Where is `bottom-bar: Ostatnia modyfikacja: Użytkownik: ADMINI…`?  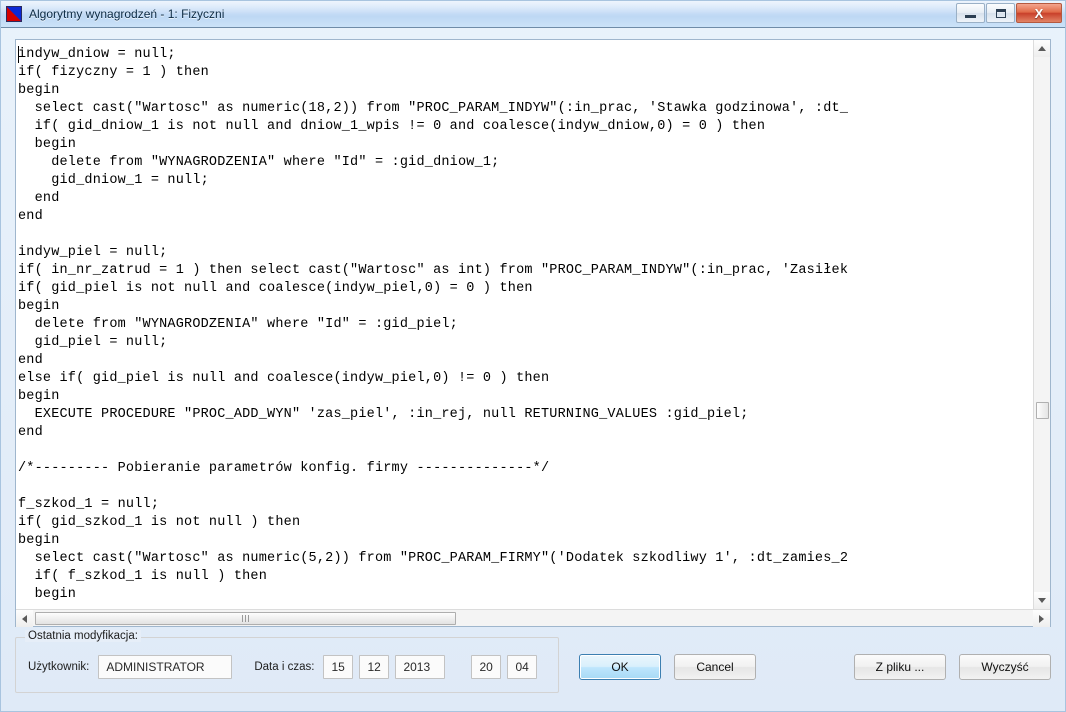
bottom-bar: Ostatnia modyfikacja: Użytkownik: ADMINI… is located at coordinates (533, 661).